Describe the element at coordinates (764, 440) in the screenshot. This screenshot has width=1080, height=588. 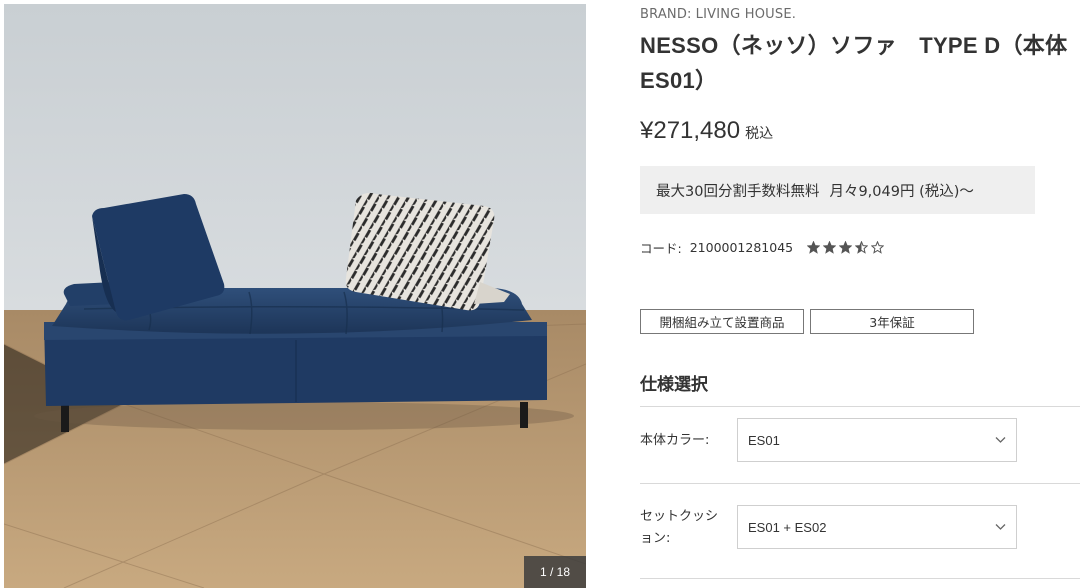
I see `body-color-value: ES01` at that location.